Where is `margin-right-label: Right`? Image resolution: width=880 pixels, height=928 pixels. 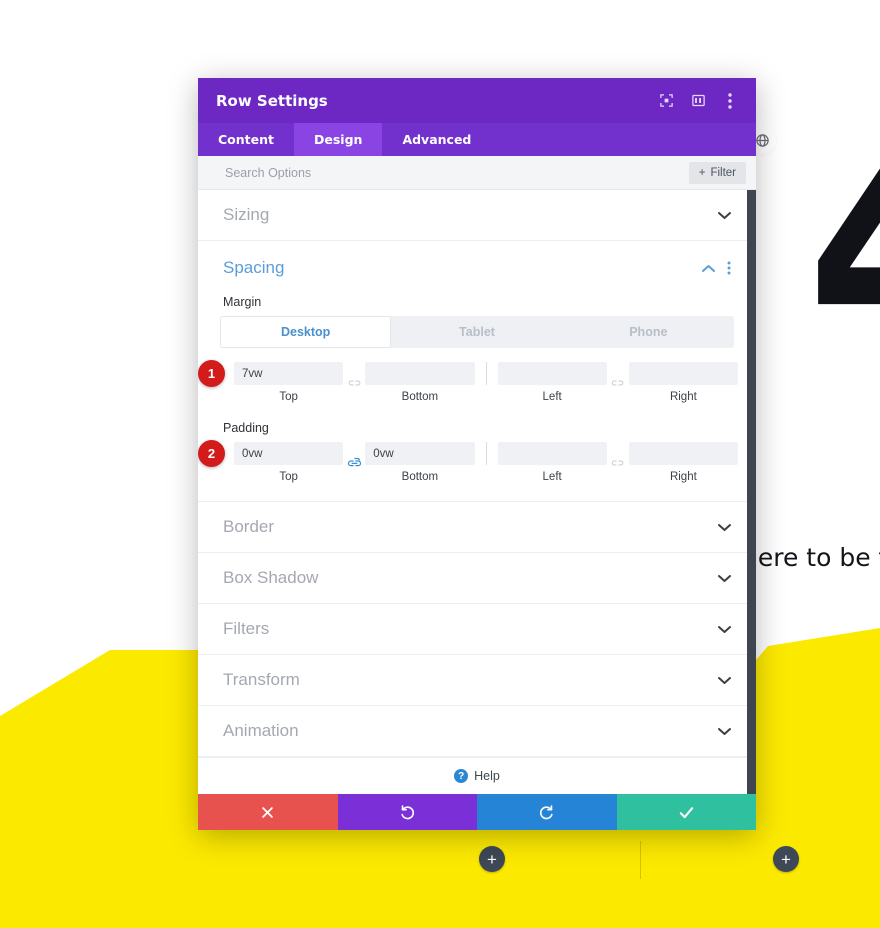
margin-right-label: Right is located at coordinates (683, 397).